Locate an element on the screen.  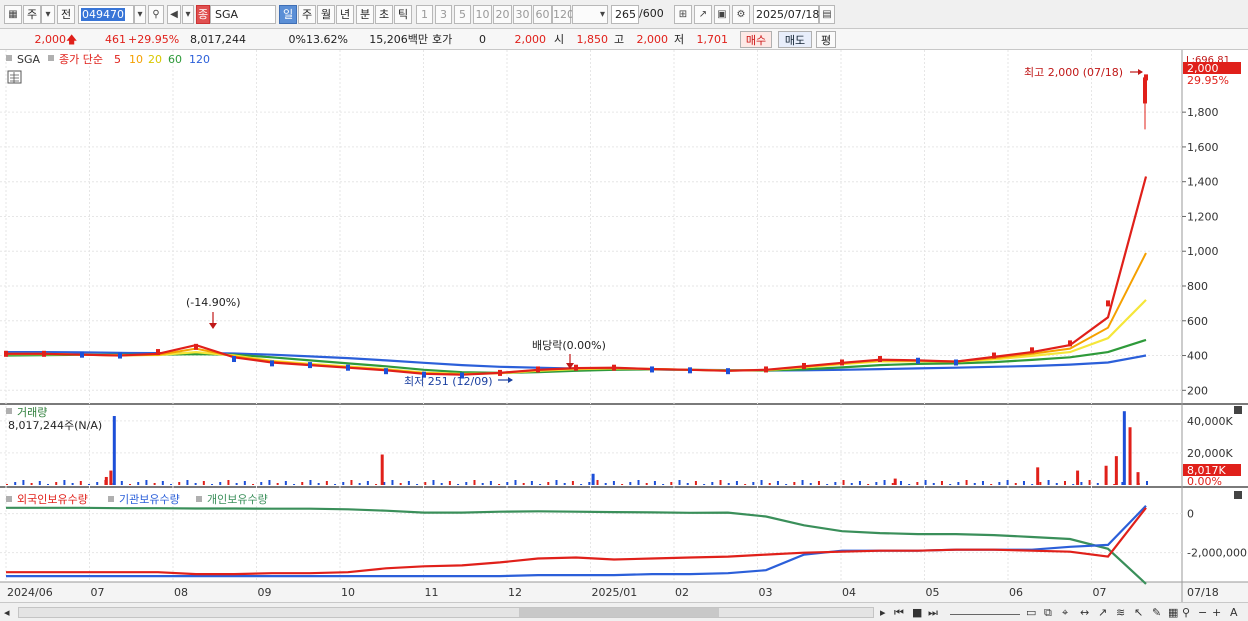
speaker-dropdown-icon: ▾ is located at coordinates (188, 14).